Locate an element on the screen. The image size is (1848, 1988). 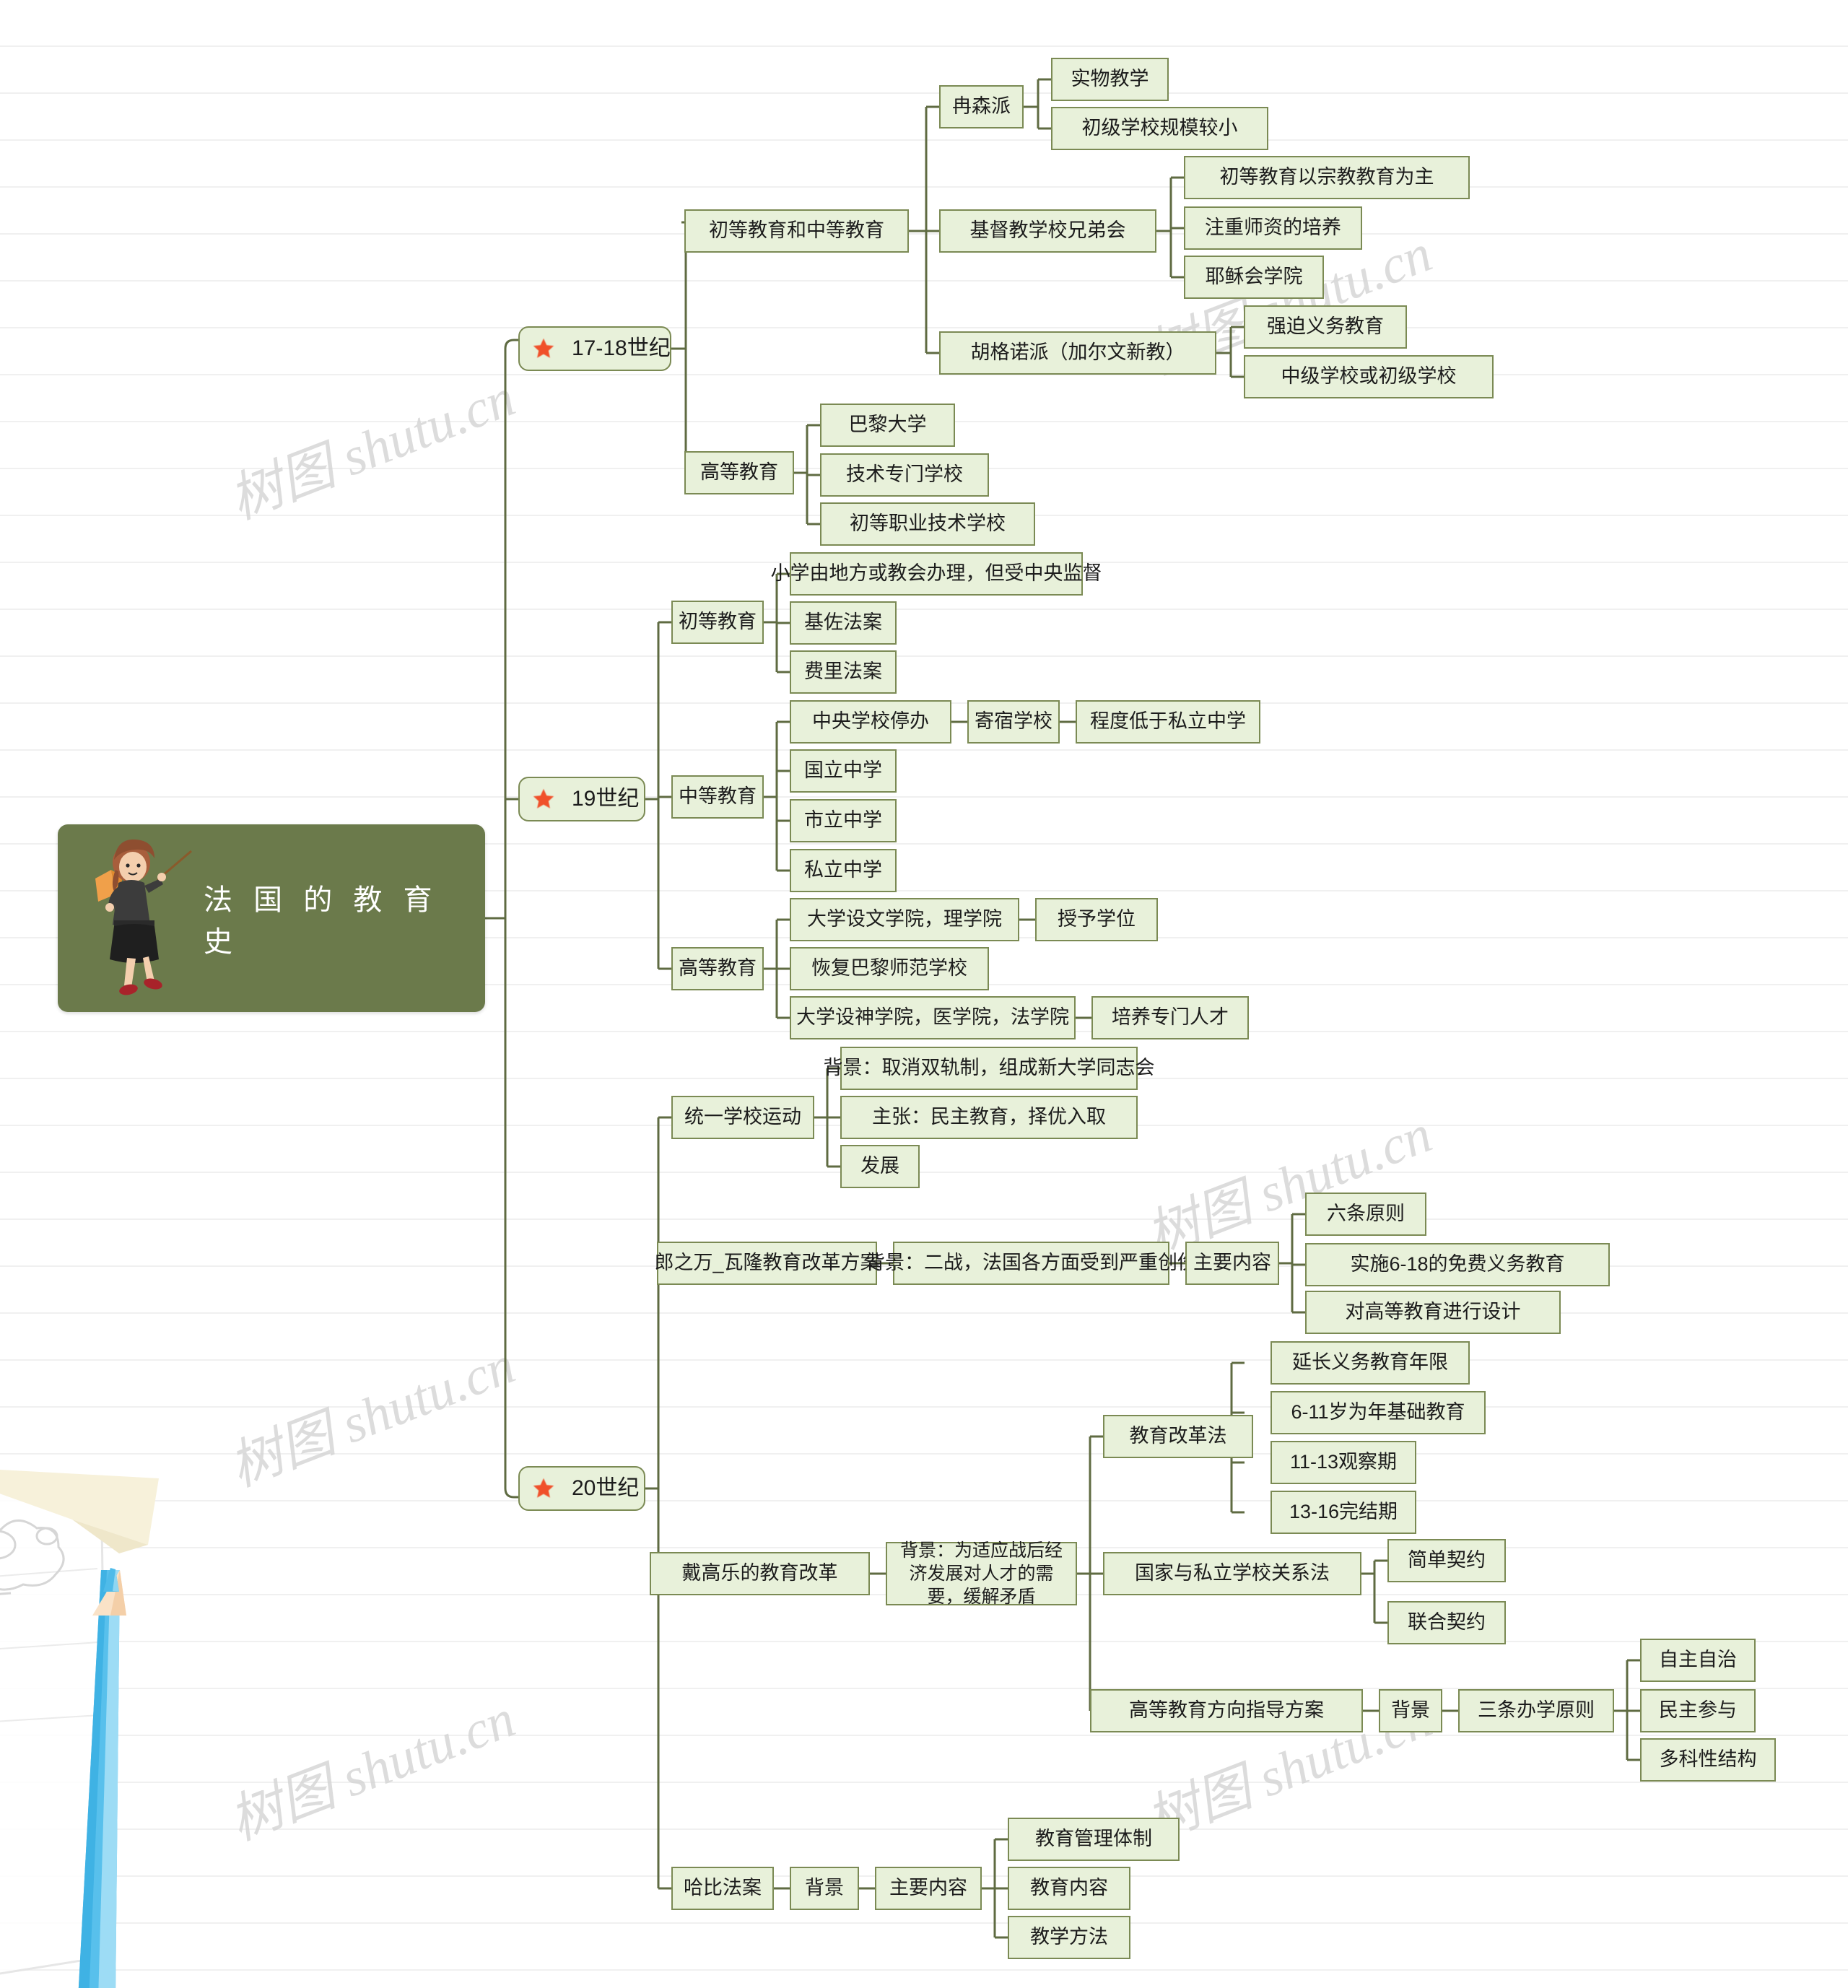
node-haby-main-content: 主要内容 is located at coordinates (928, 1889).